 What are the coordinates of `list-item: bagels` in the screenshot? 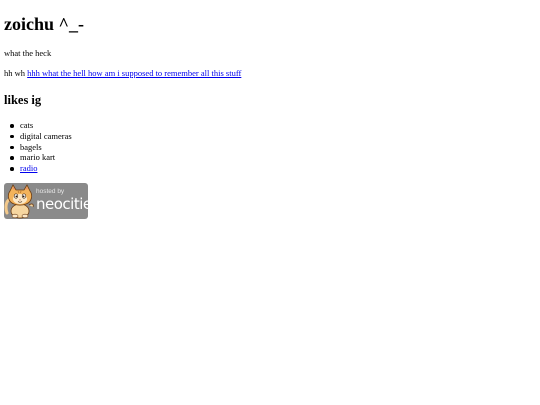 It's located at (38, 147).